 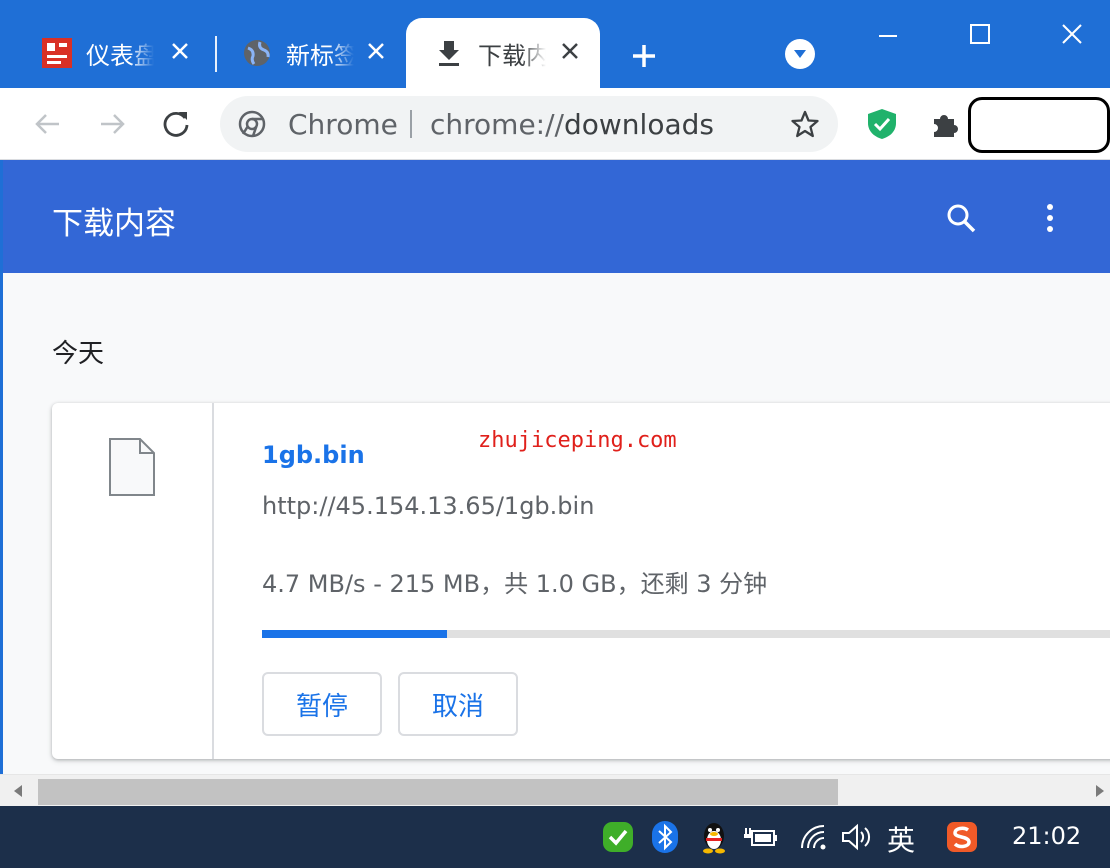 What do you see at coordinates (343, 124) in the screenshot?
I see `site-chip-label: Chrome` at bounding box center [343, 124].